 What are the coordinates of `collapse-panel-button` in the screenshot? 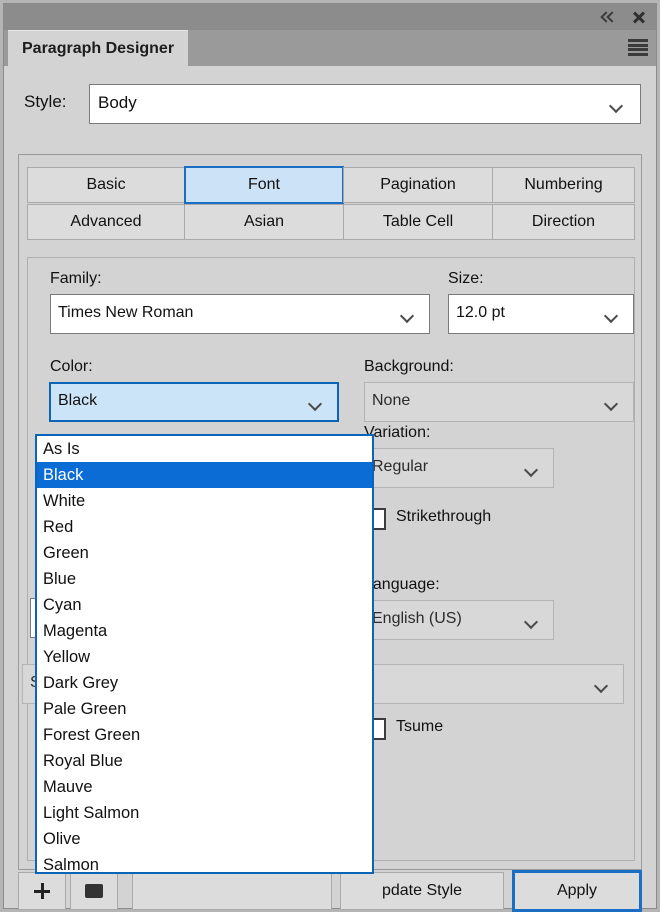 It's located at (609, 17).